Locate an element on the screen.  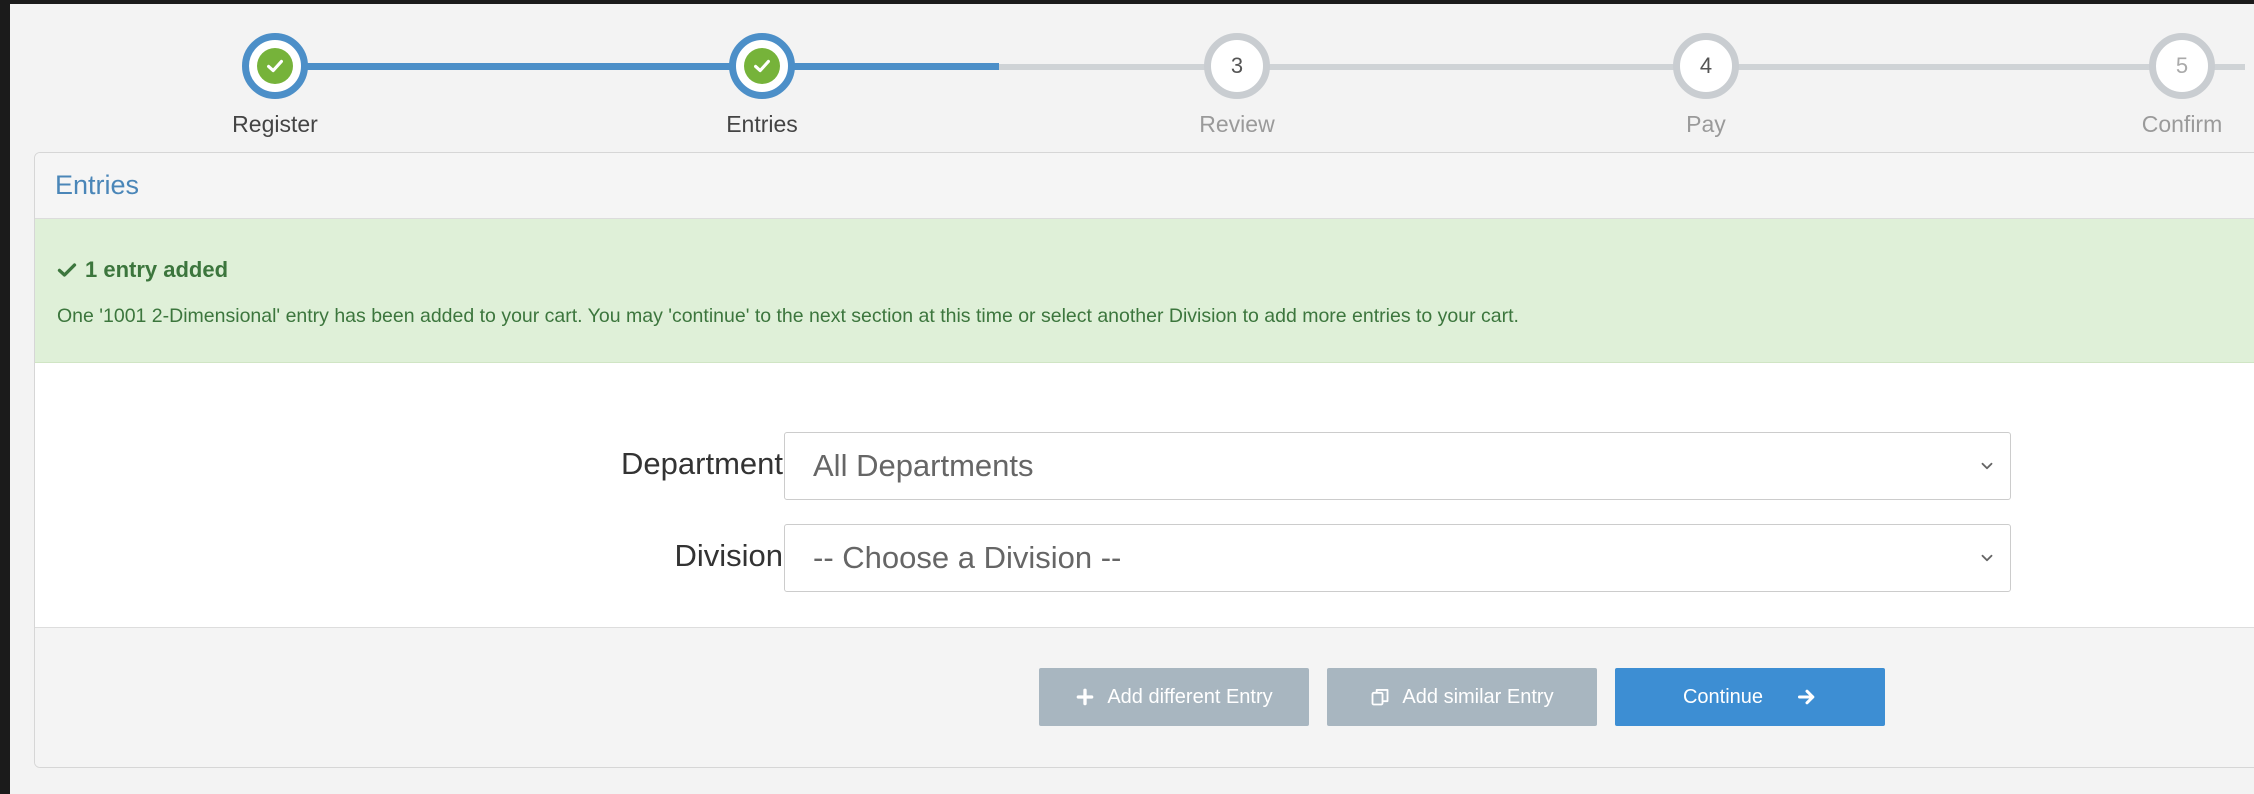
button-label: Add different Entry is located at coordinates (1190, 696).